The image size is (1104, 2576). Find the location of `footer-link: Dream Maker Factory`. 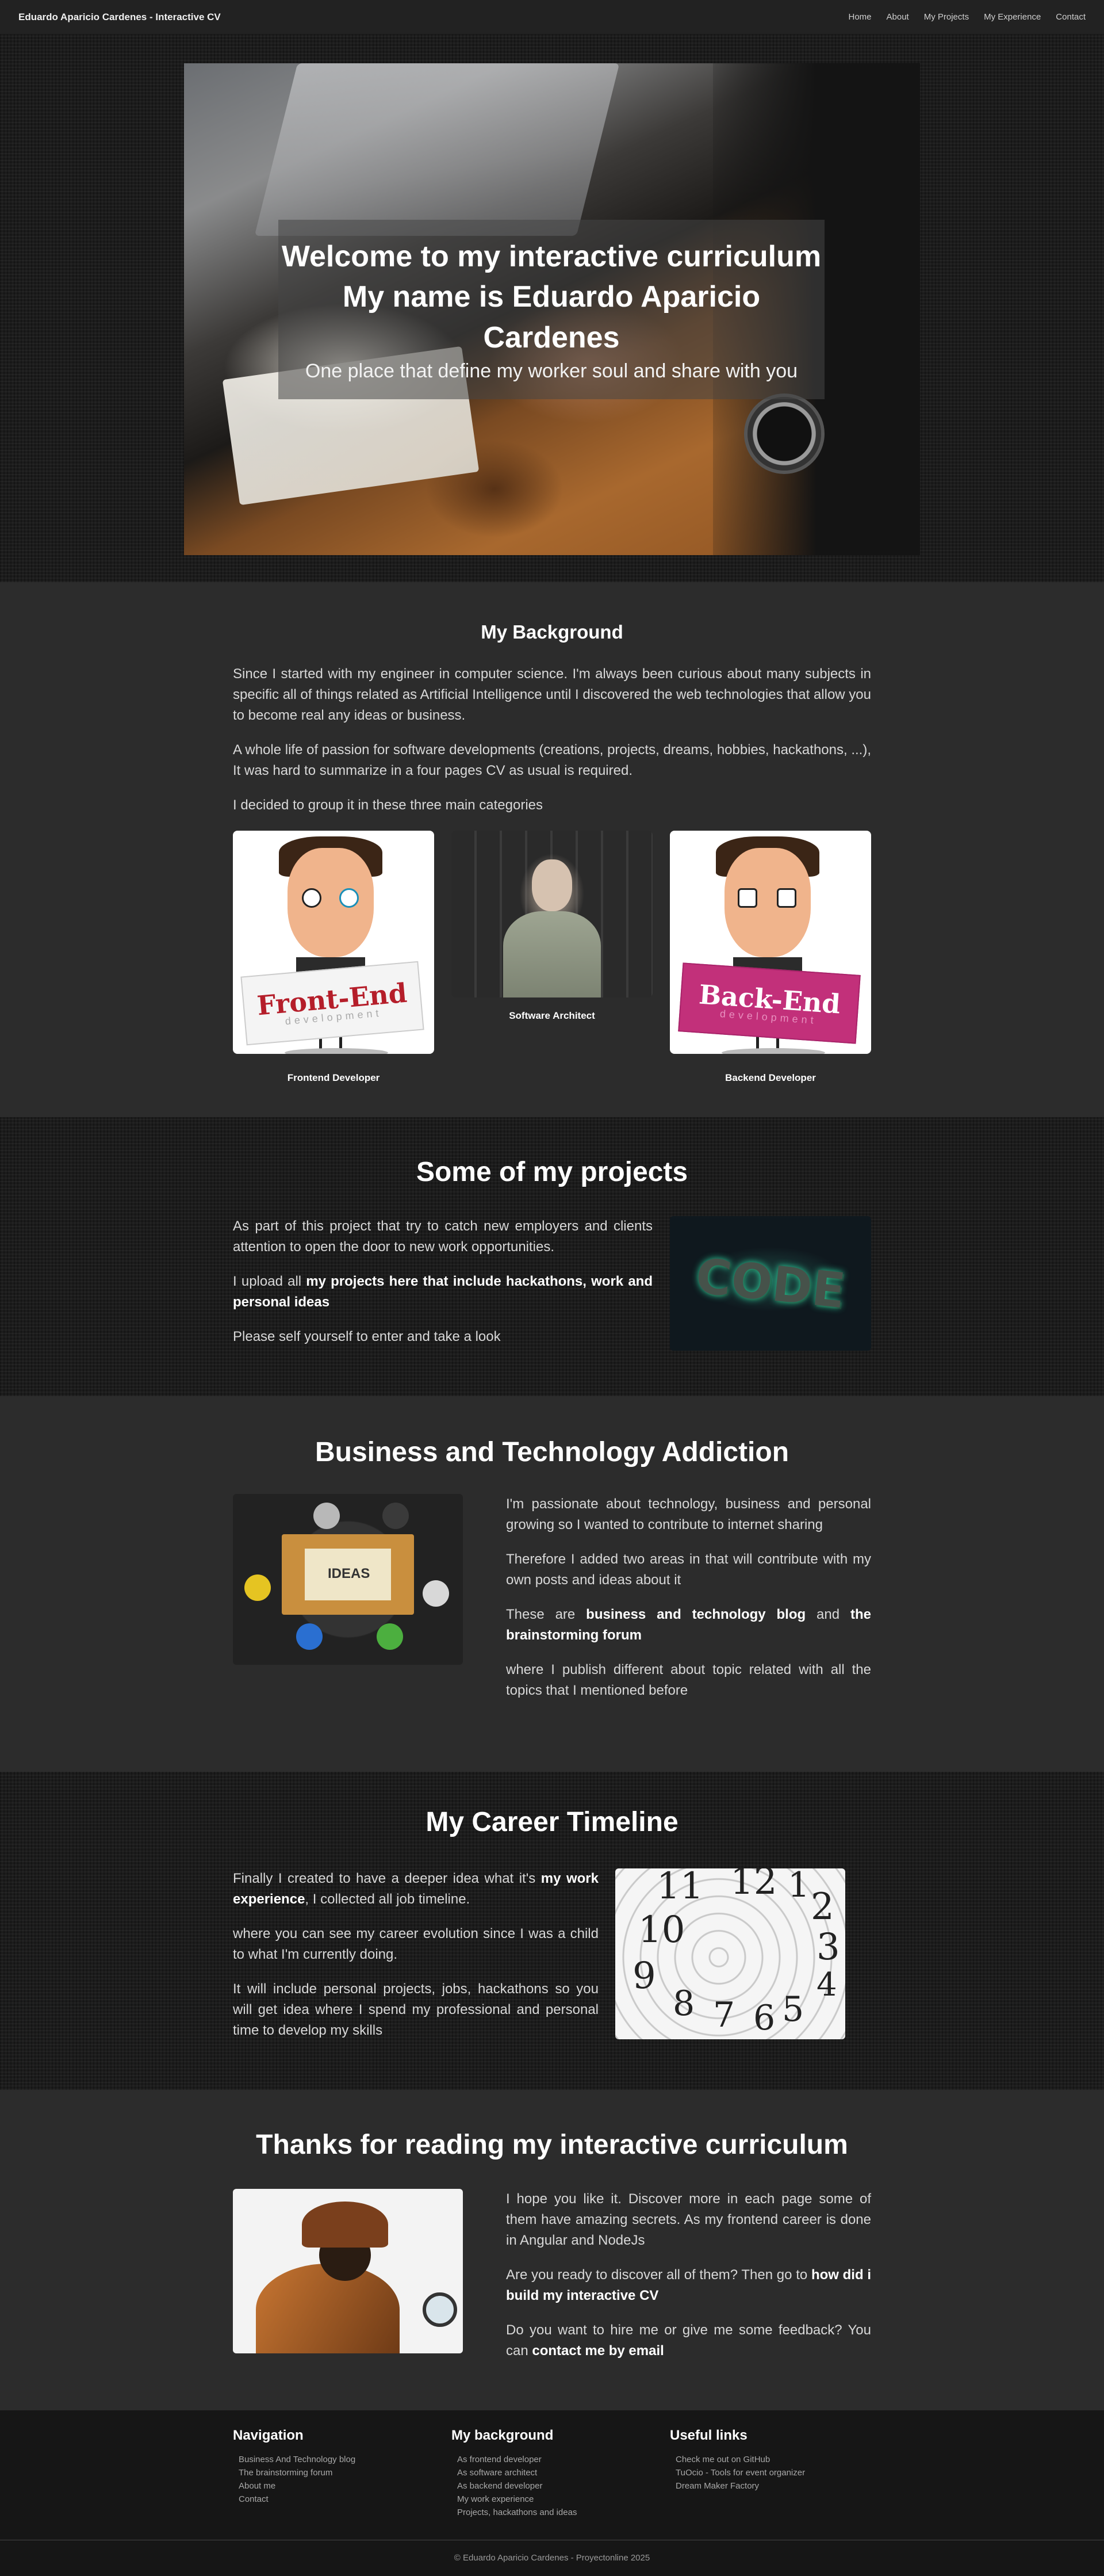

footer-link: Dream Maker Factory is located at coordinates (776, 2486).